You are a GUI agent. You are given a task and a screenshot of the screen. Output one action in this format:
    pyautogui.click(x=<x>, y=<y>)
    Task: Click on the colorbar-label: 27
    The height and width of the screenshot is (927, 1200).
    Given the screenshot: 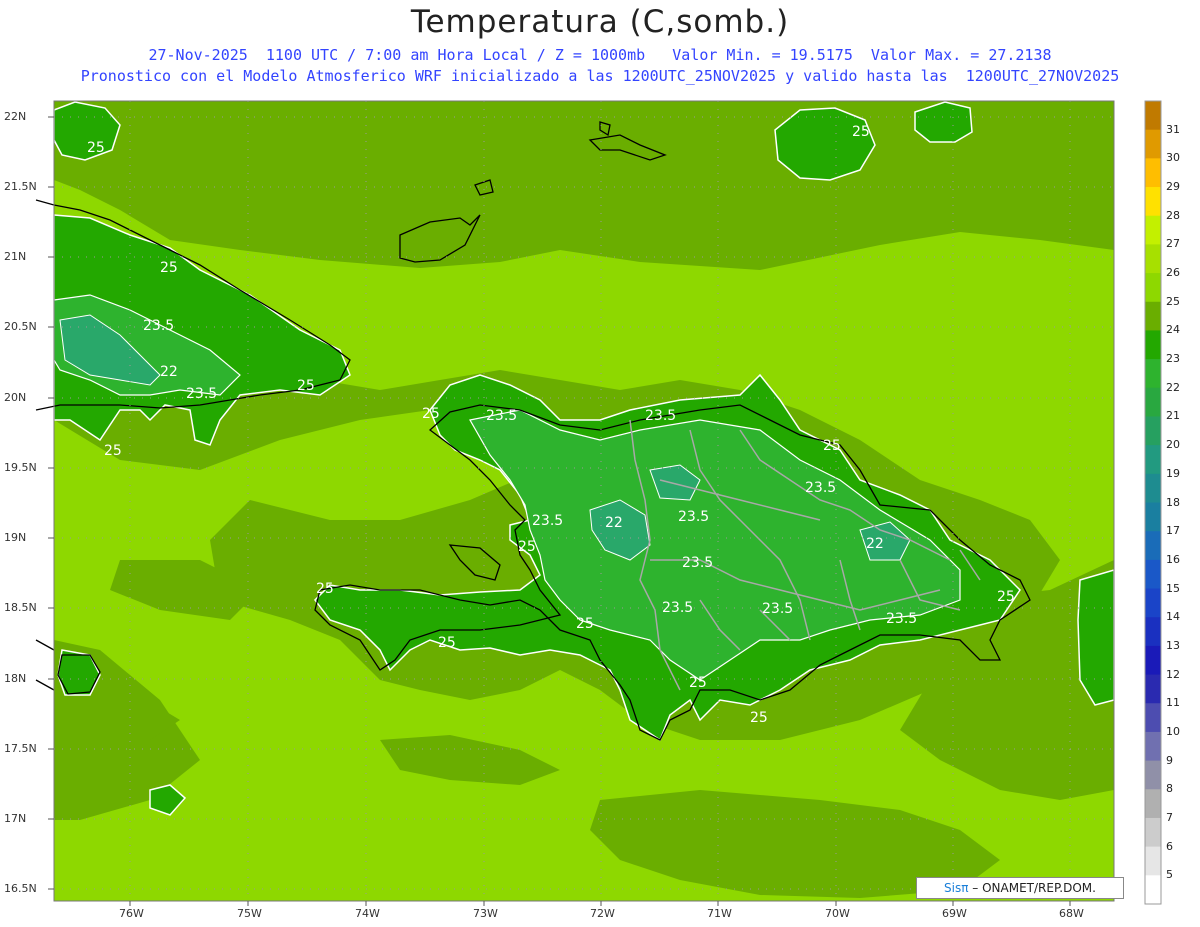 What is the action you would take?
    pyautogui.click(x=1173, y=244)
    